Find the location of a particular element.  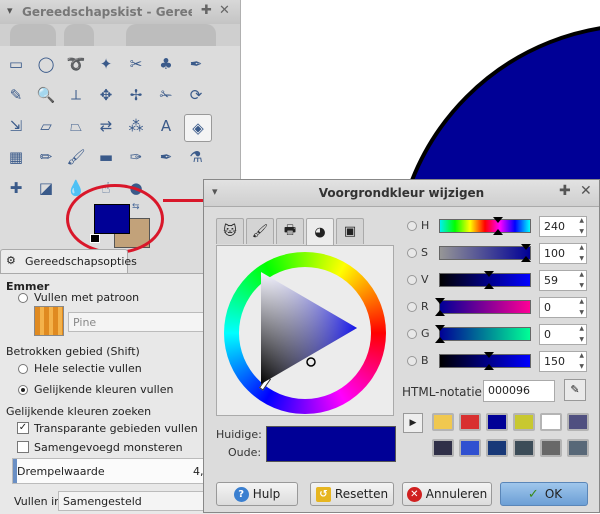

paths-icon: ✒ is located at coordinates (196, 64).